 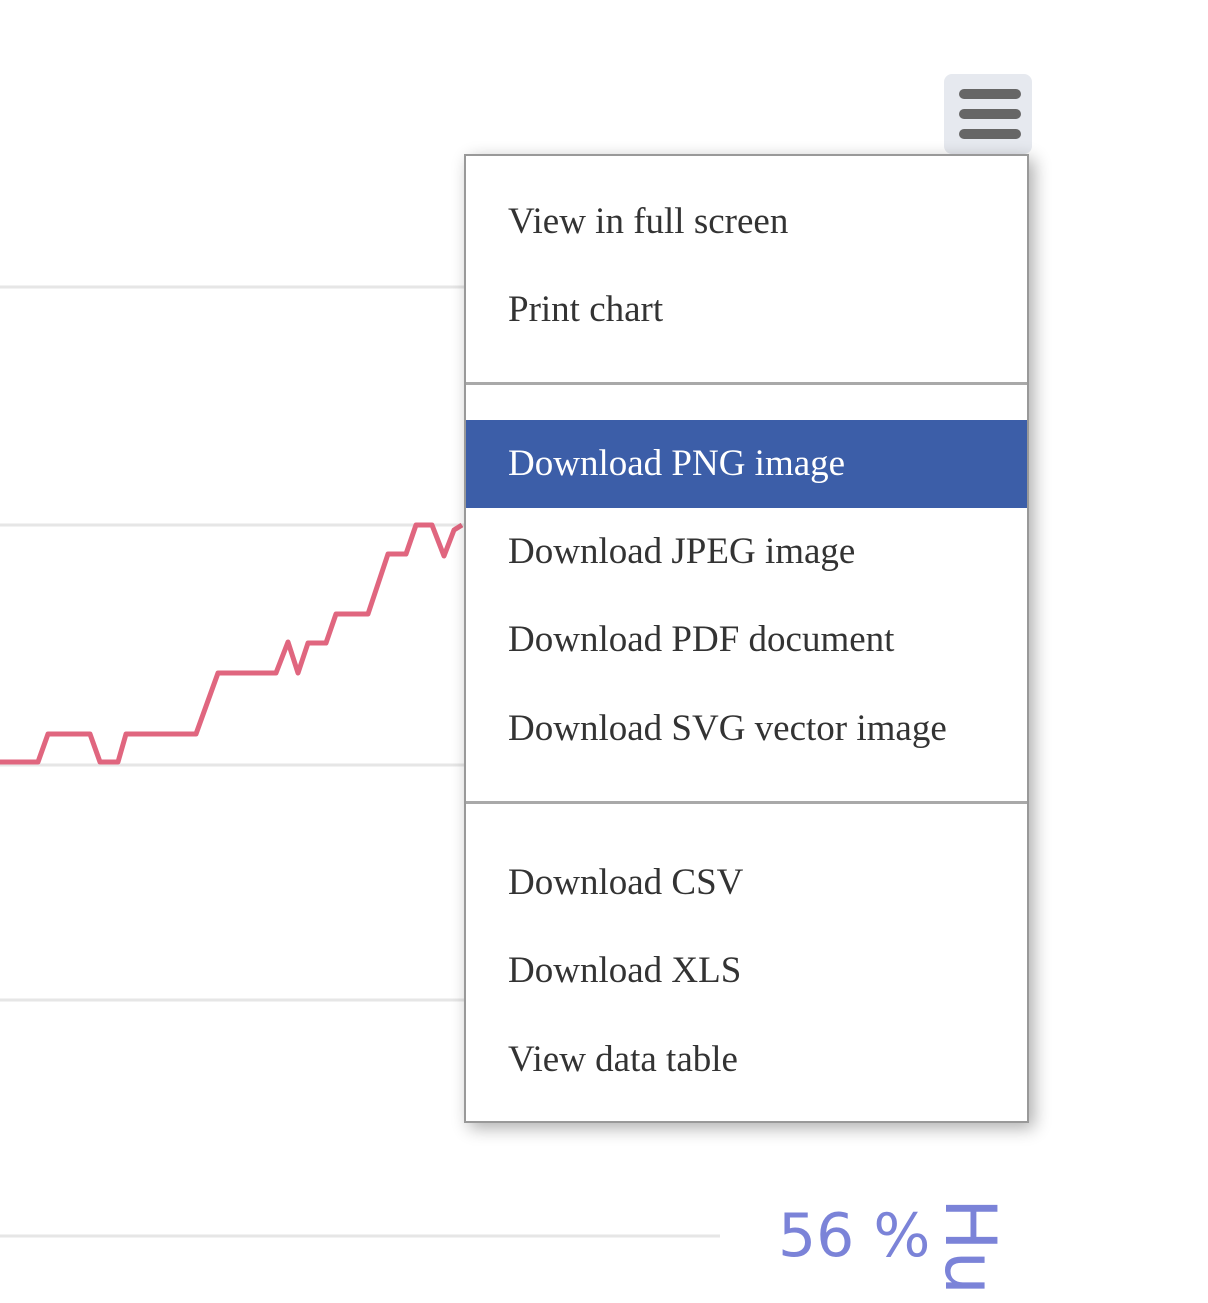 What do you see at coordinates (988, 114) in the screenshot?
I see `chart-menu-button` at bounding box center [988, 114].